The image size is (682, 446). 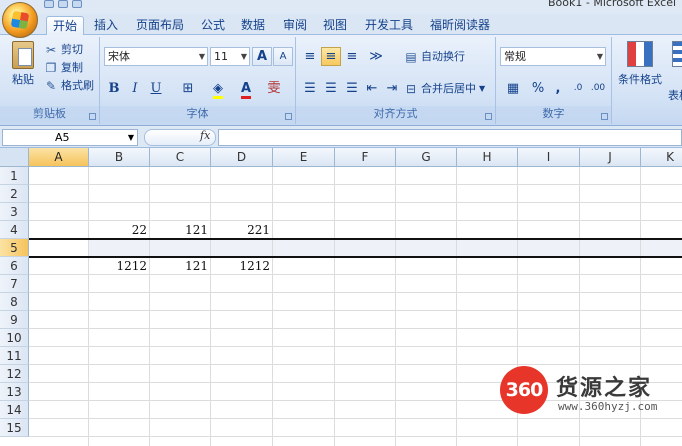 I want to click on accounting-format-button: ▦, so click(x=513, y=88).